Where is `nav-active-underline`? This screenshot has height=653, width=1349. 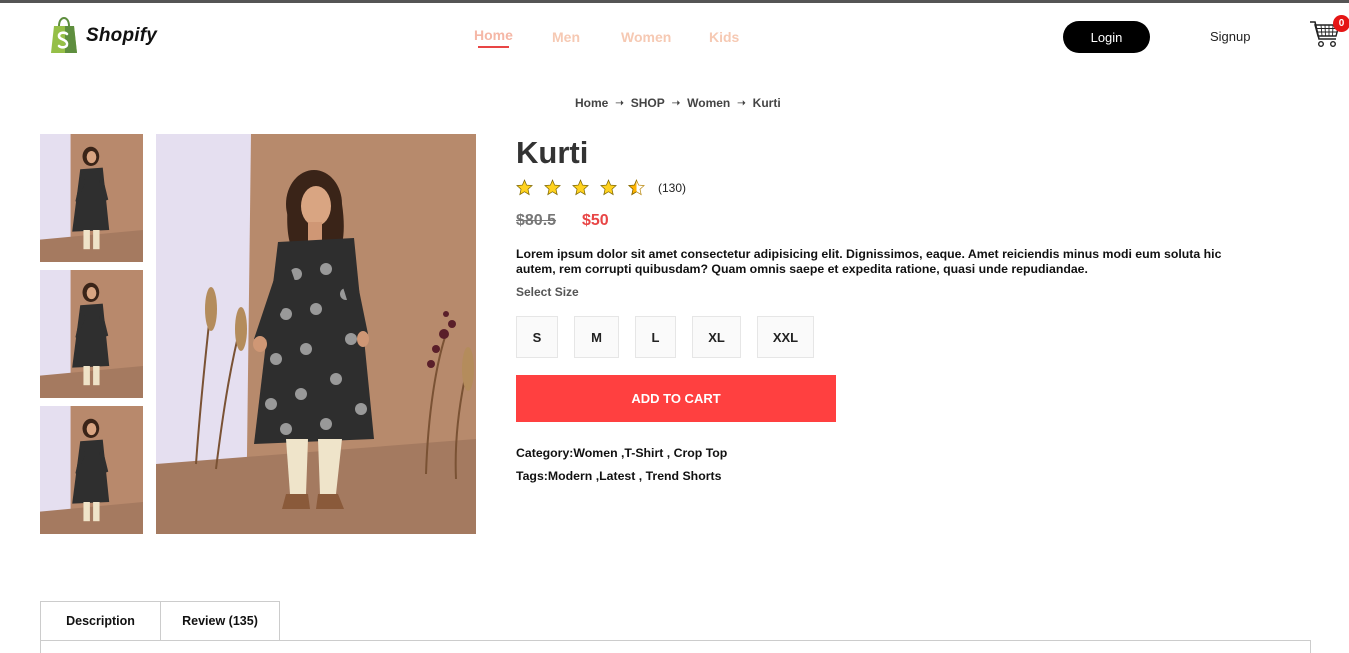 nav-active-underline is located at coordinates (493, 47).